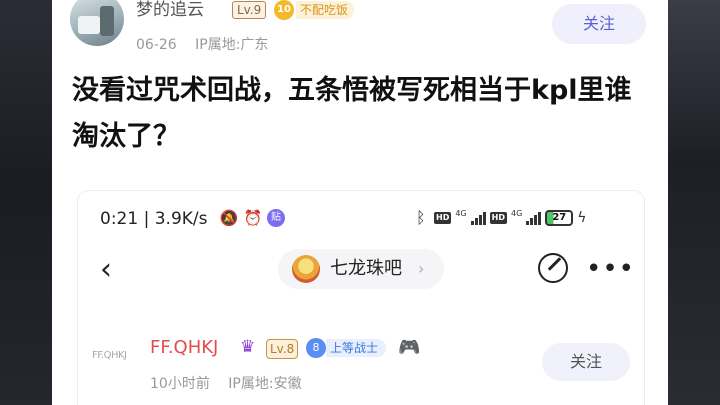  I want to click on charging-icon: ϟ, so click(582, 217).